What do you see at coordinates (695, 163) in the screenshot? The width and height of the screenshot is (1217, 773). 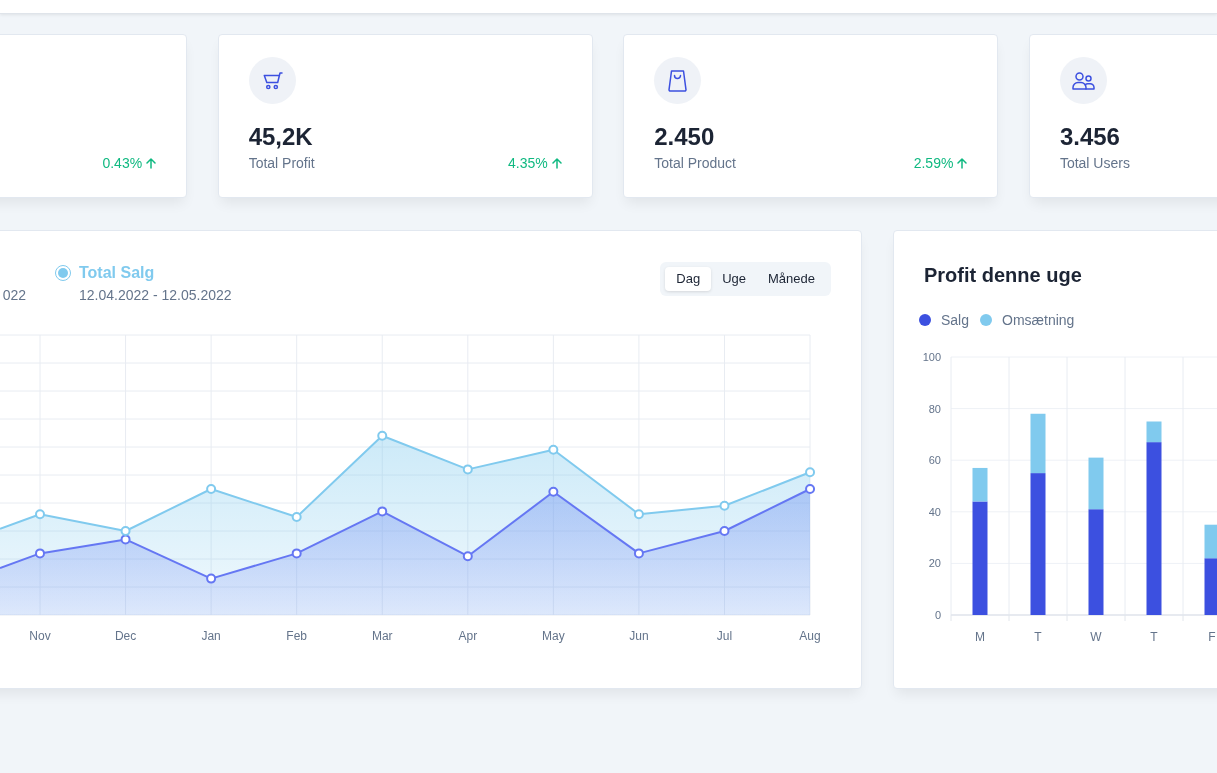 I see `stat-label: Total Product` at bounding box center [695, 163].